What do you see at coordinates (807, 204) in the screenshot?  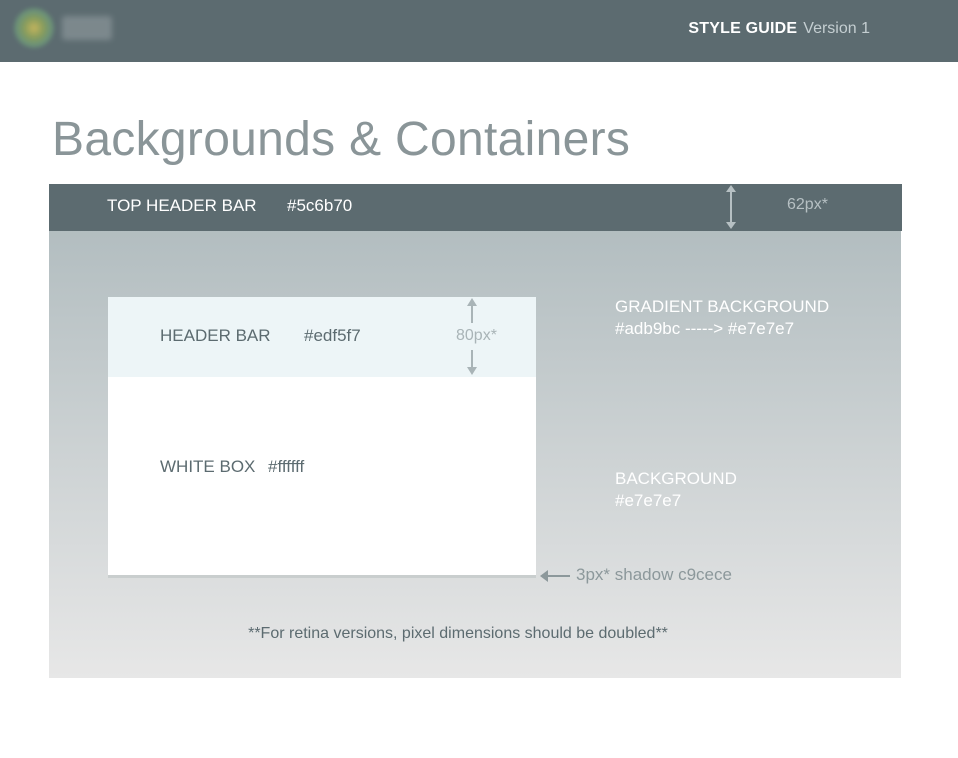 I see `top-header-height-label: 62px*` at bounding box center [807, 204].